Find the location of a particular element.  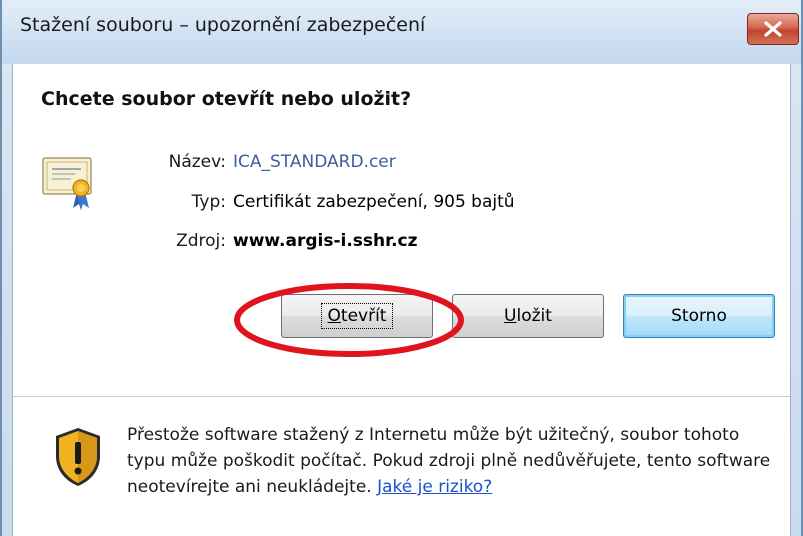

close-icon is located at coordinates (773, 29).